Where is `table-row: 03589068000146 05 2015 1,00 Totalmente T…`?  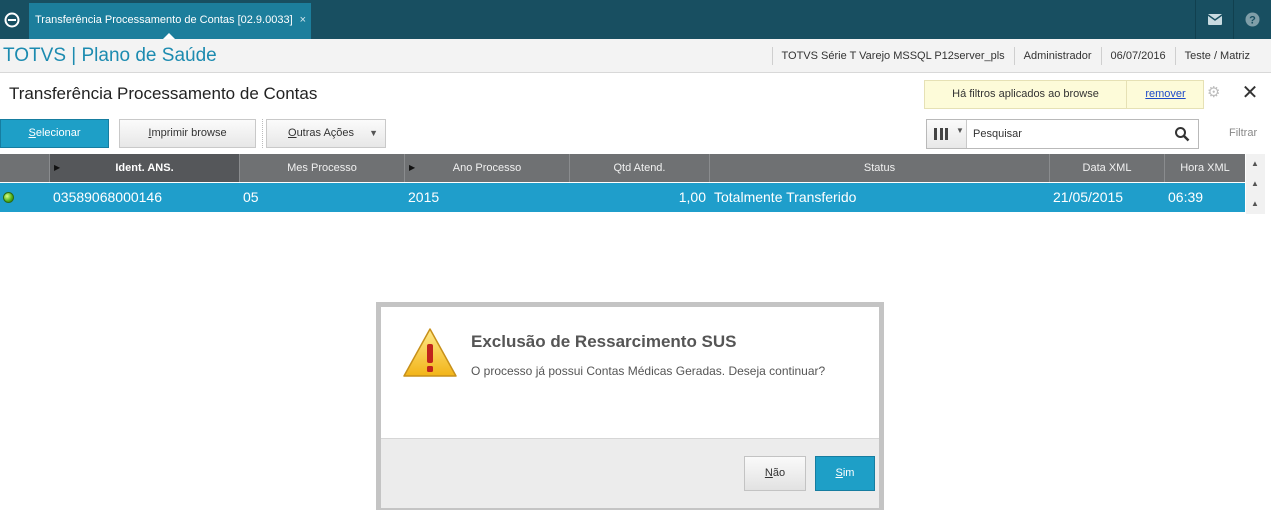
table-row: 03589068000146 05 2015 1,00 Totalmente T… is located at coordinates (622, 197).